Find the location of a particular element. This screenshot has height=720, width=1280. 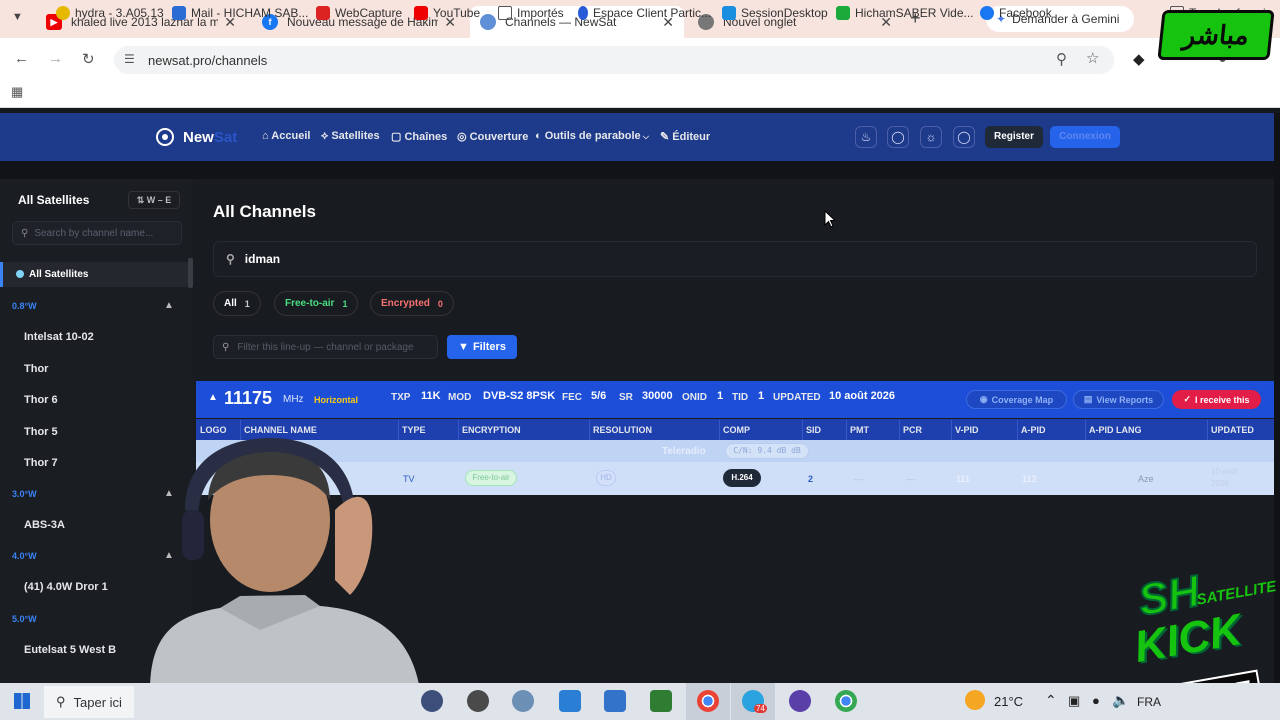

filter-free-to-air-pill: Free-to-air 1 is located at coordinates (316, 303).